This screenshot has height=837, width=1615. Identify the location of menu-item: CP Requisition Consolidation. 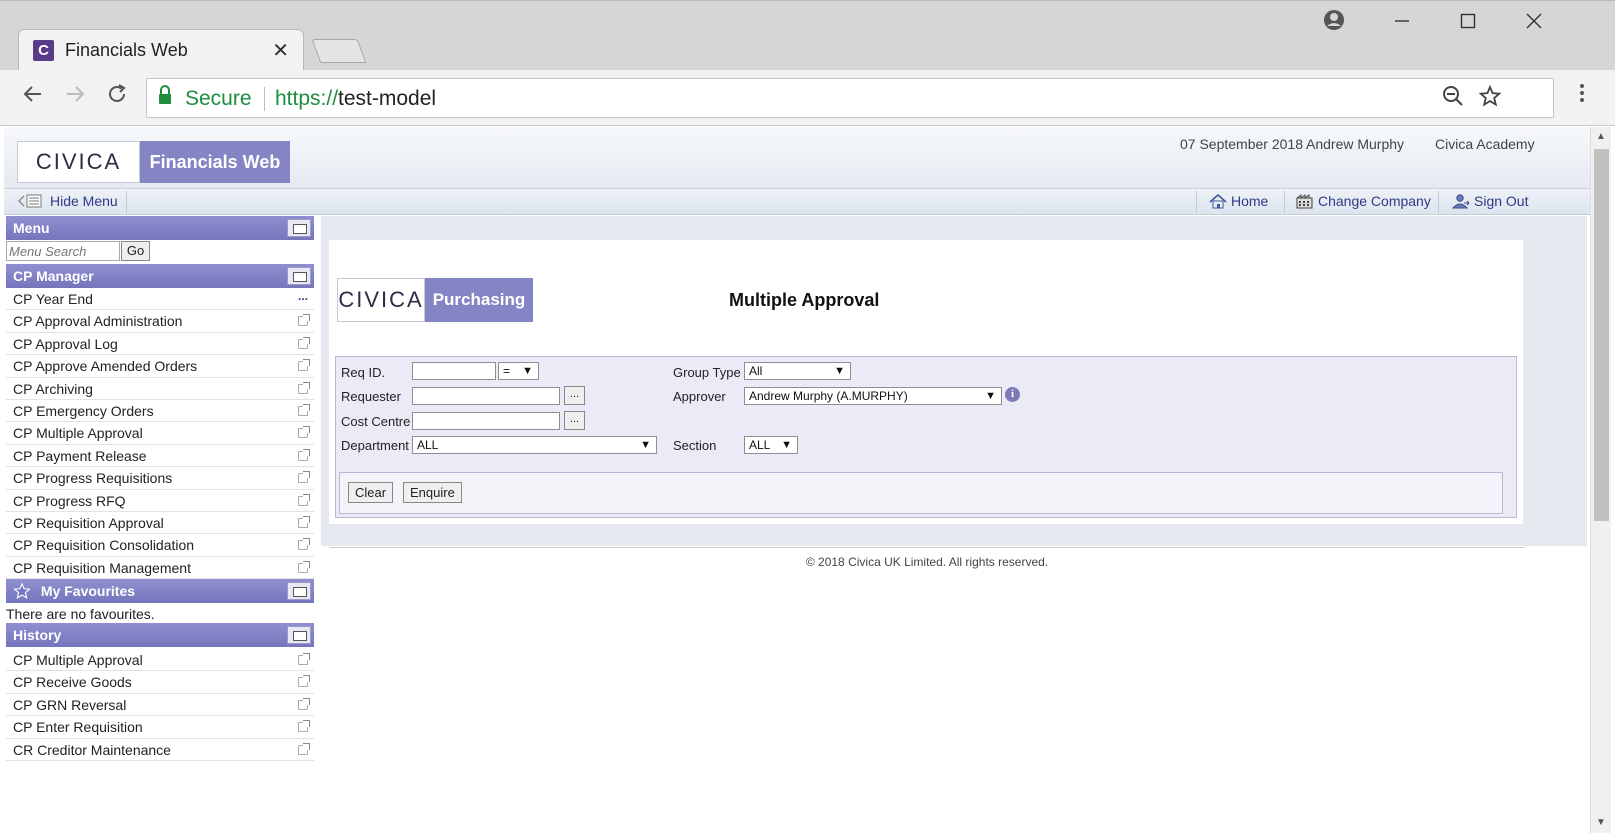
(160, 545).